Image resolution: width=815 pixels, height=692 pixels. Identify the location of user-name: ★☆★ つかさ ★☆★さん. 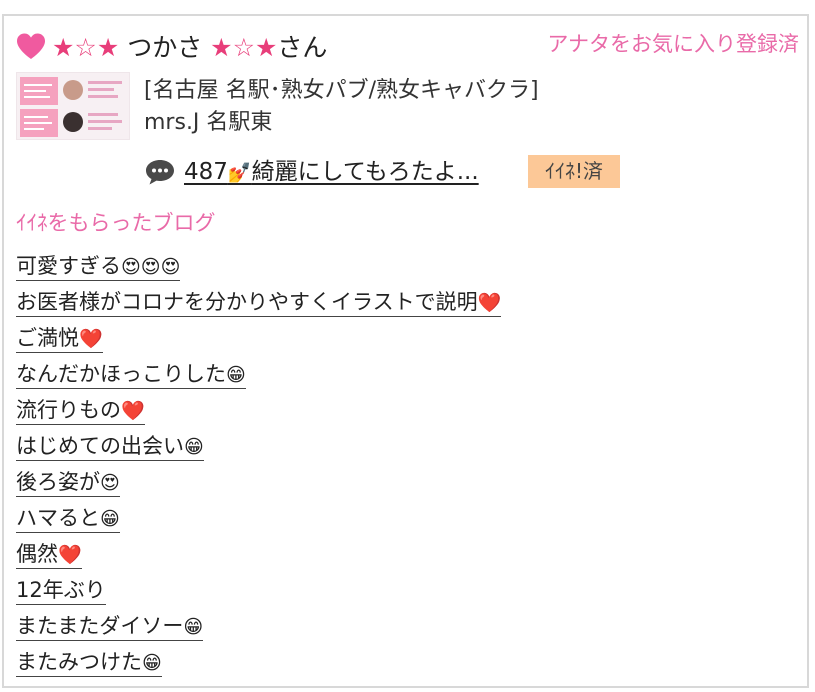
(189, 48).